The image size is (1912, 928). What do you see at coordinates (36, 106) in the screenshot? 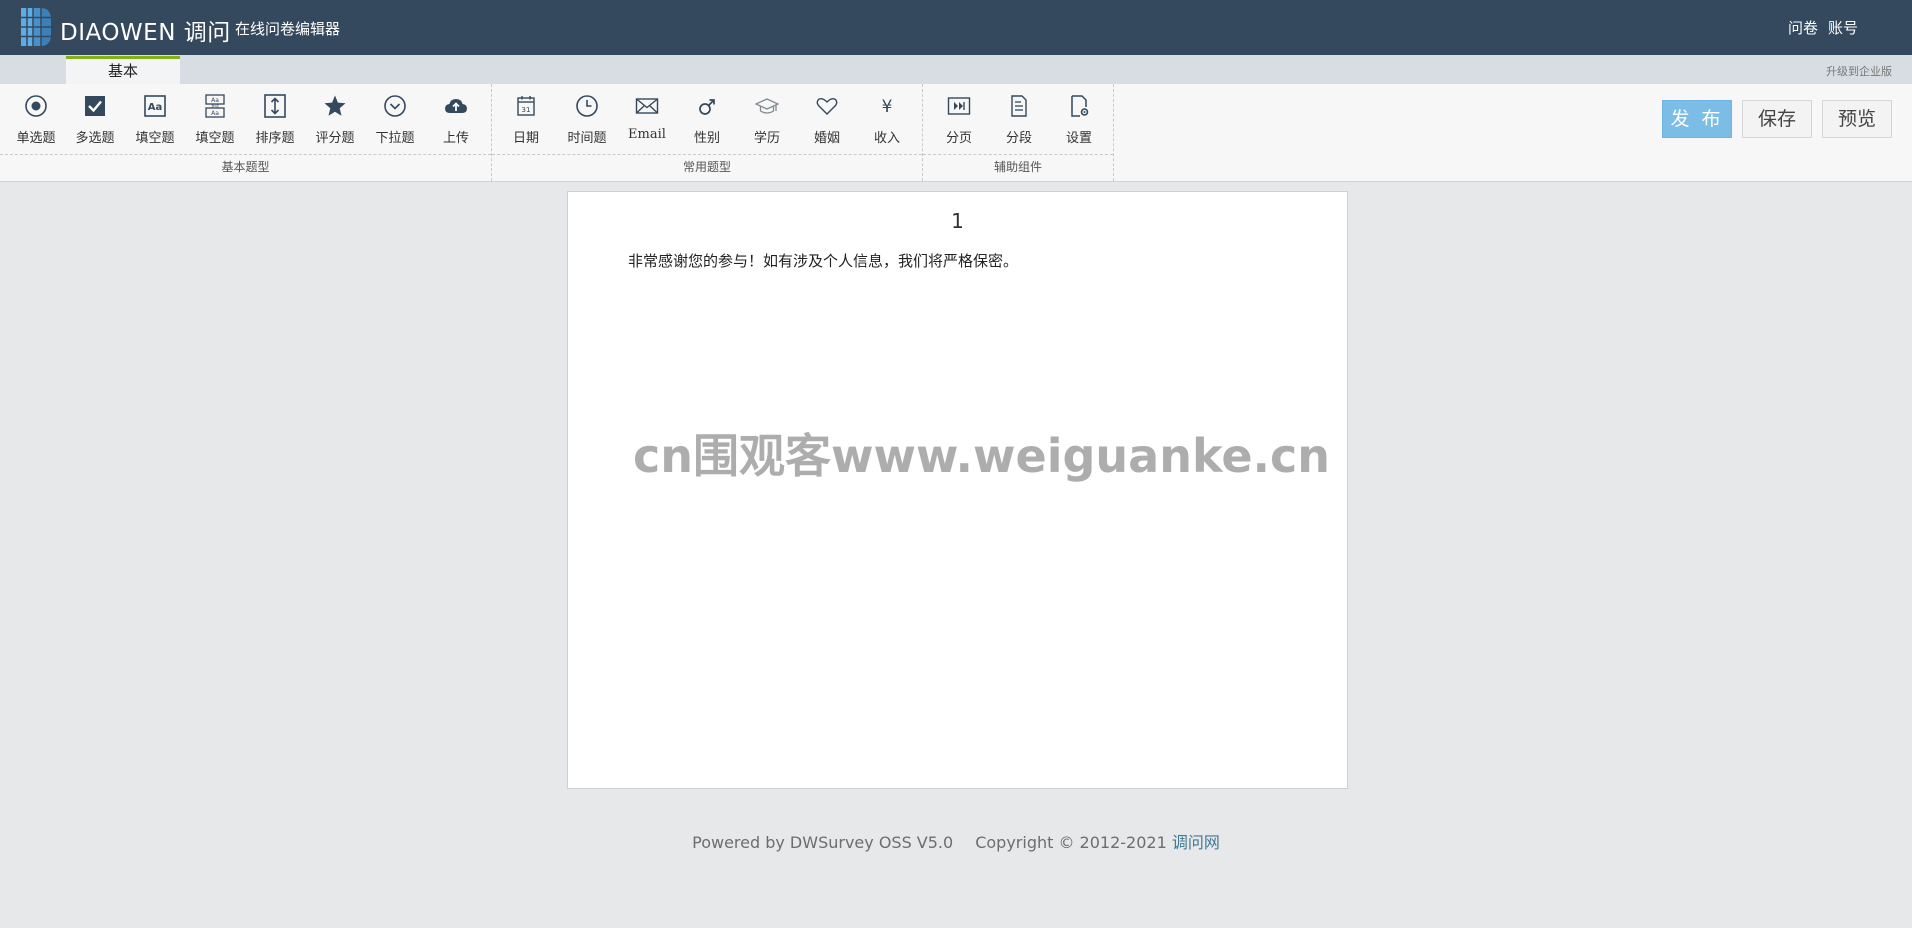
I see `radio-icon` at bounding box center [36, 106].